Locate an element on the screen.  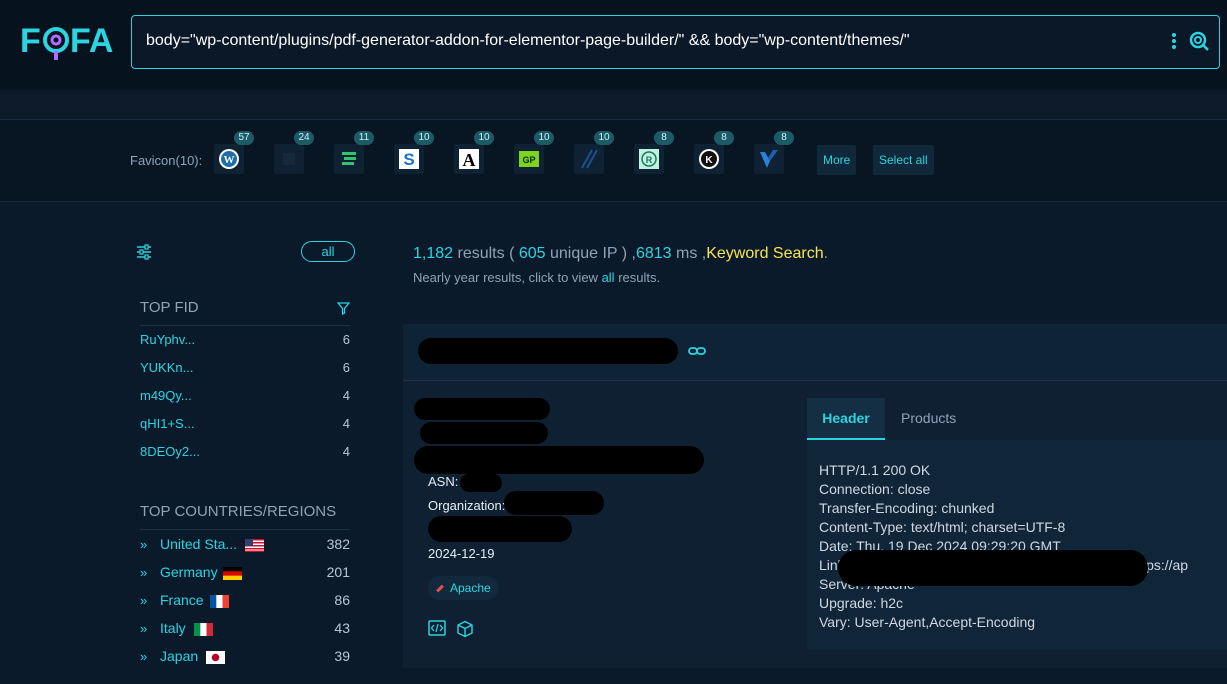
redacted-location is located at coordinates (559, 460).